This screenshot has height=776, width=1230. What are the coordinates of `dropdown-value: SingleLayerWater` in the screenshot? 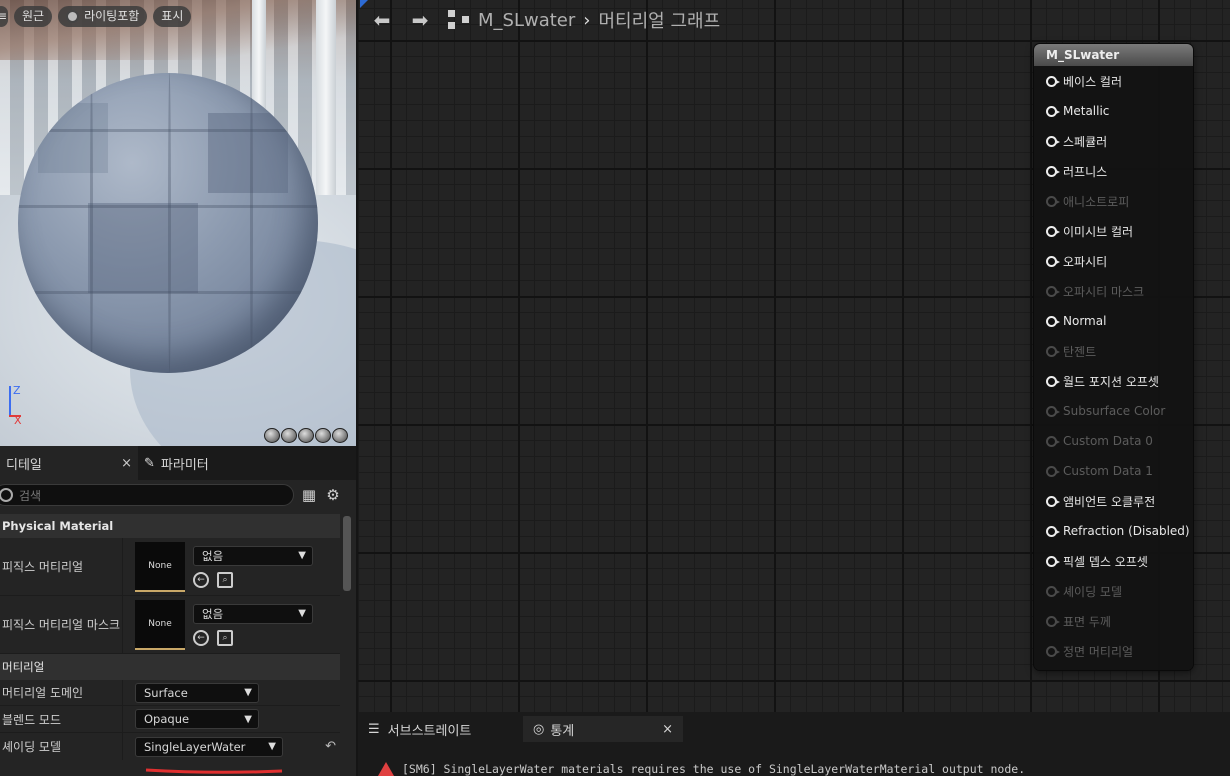 It's located at (195, 746).